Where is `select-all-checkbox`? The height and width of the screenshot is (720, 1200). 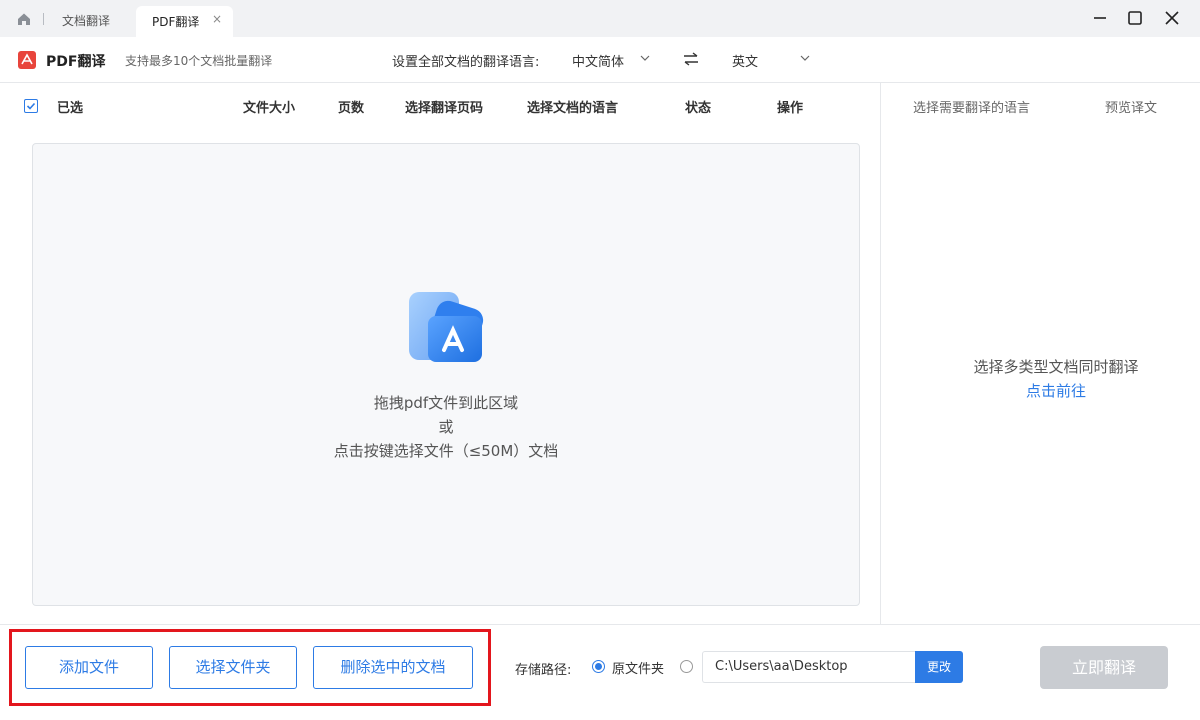 select-all-checkbox is located at coordinates (31, 106).